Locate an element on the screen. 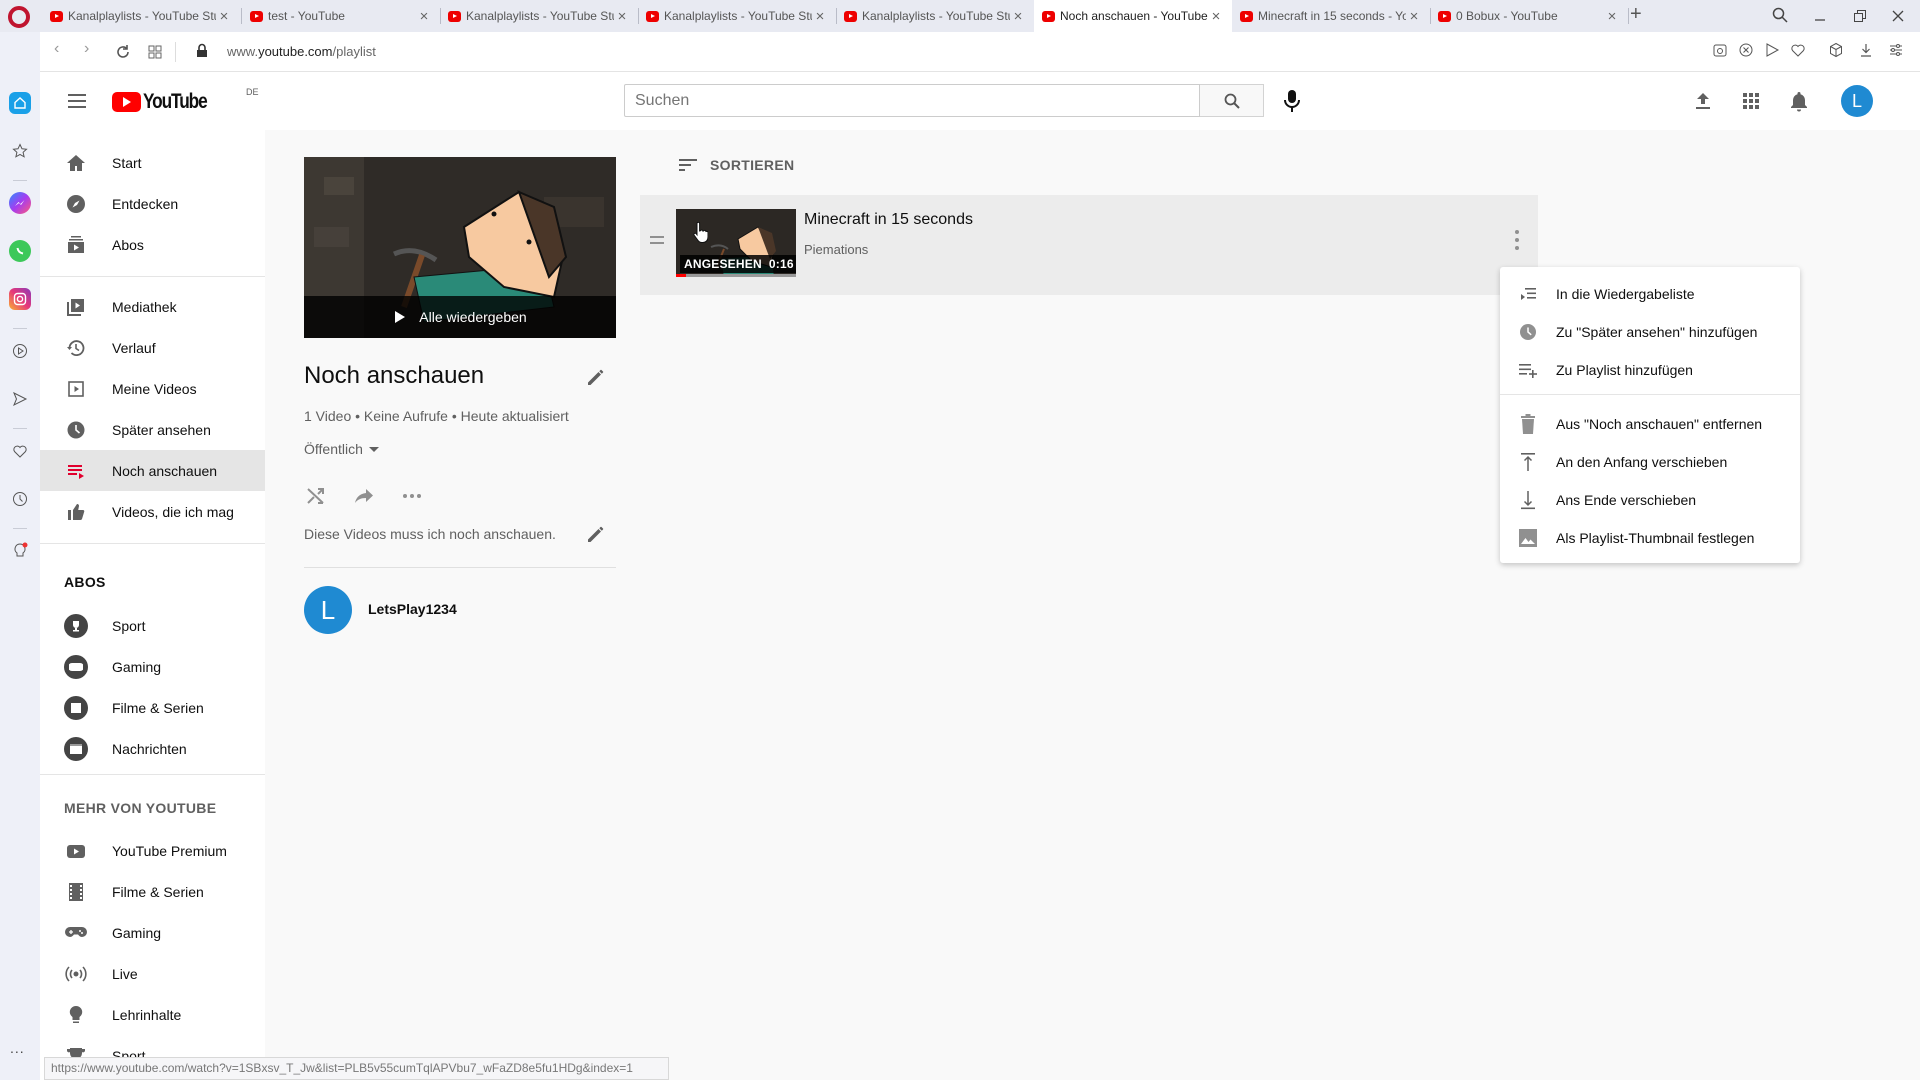 The height and width of the screenshot is (1080, 1920). more-actions-icon is located at coordinates (412, 496).